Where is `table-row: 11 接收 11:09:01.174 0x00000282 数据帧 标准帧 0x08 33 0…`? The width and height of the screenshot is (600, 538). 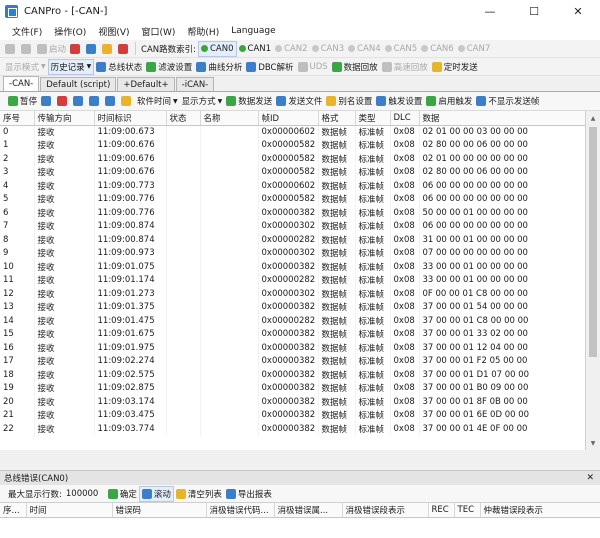
table-row: 11 接收 11:09:01.174 0x00000282 数据帧 标准帧 0x08 33 0… is located at coordinates (292, 280).